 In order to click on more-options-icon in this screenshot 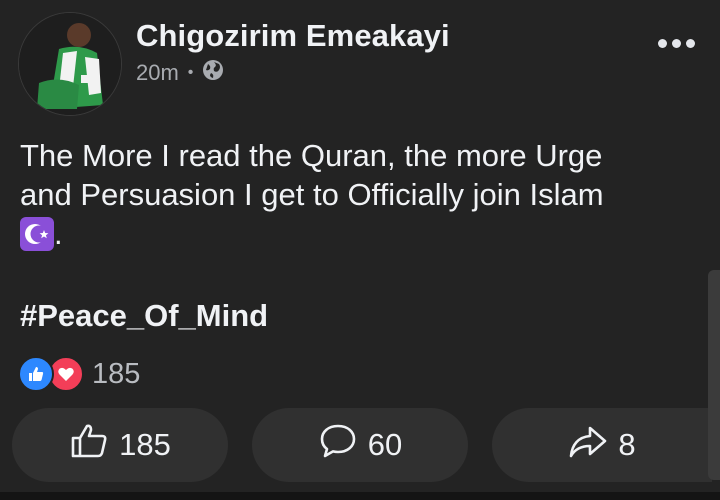, I will do `click(676, 43)`.